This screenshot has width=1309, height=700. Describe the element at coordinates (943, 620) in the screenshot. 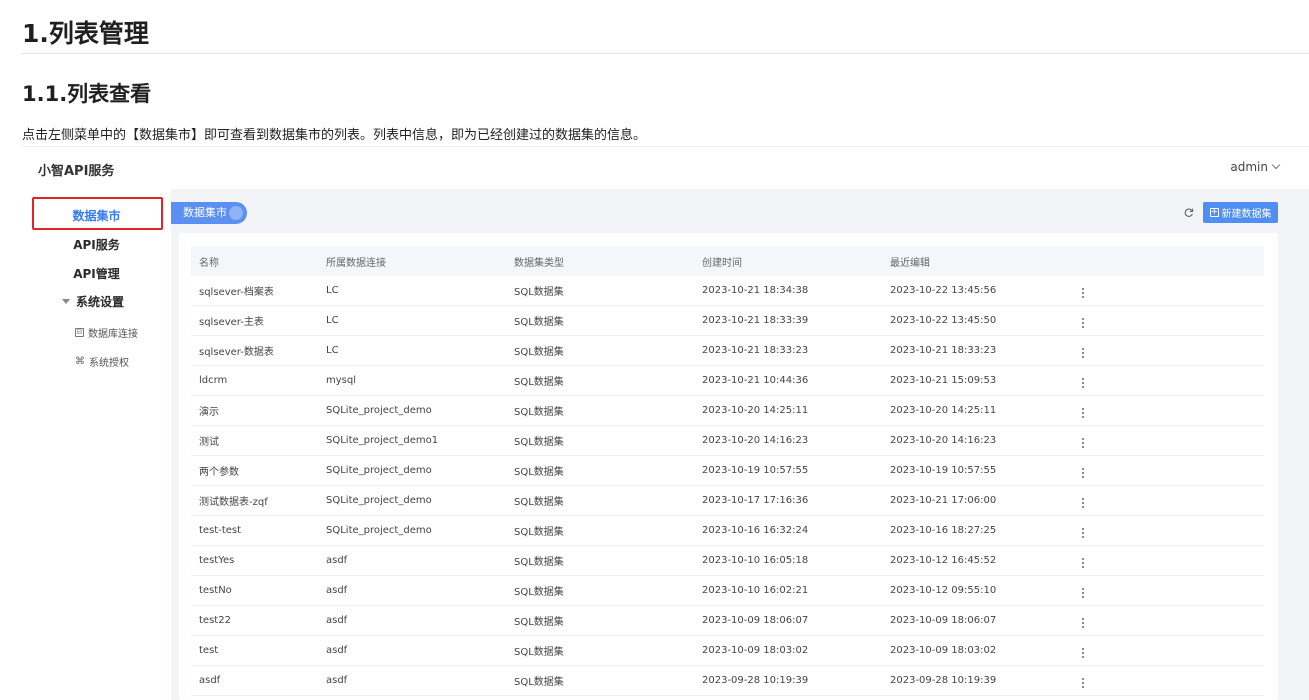

I see `cell-edited: 2023-10-09 18:06:07` at that location.